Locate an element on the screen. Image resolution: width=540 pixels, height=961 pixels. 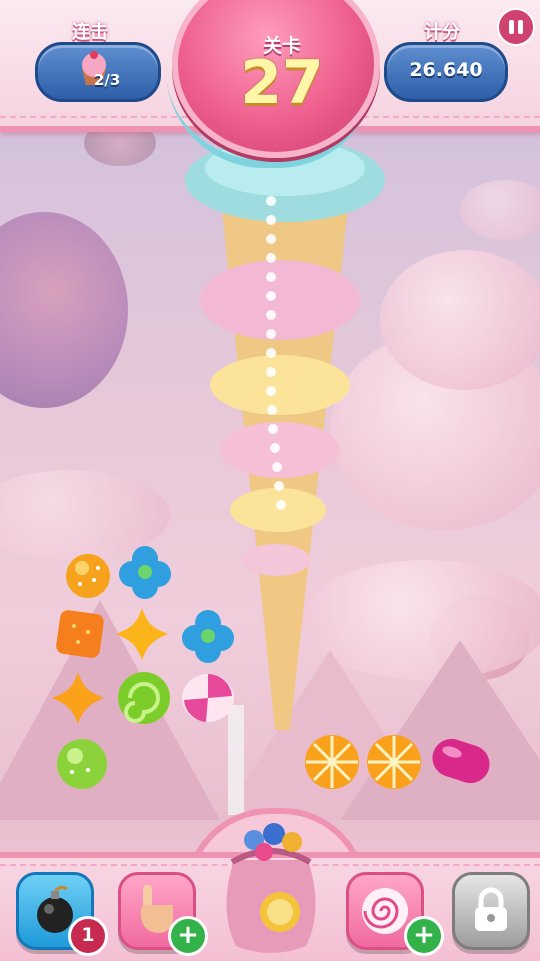
combo-counter: 2/3 is located at coordinates (98, 72).